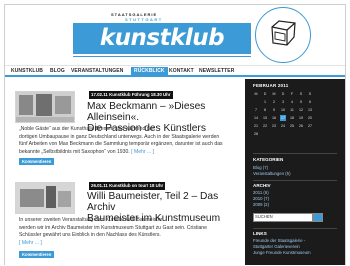  I want to click on calendar-day: 21, so click(256, 126).